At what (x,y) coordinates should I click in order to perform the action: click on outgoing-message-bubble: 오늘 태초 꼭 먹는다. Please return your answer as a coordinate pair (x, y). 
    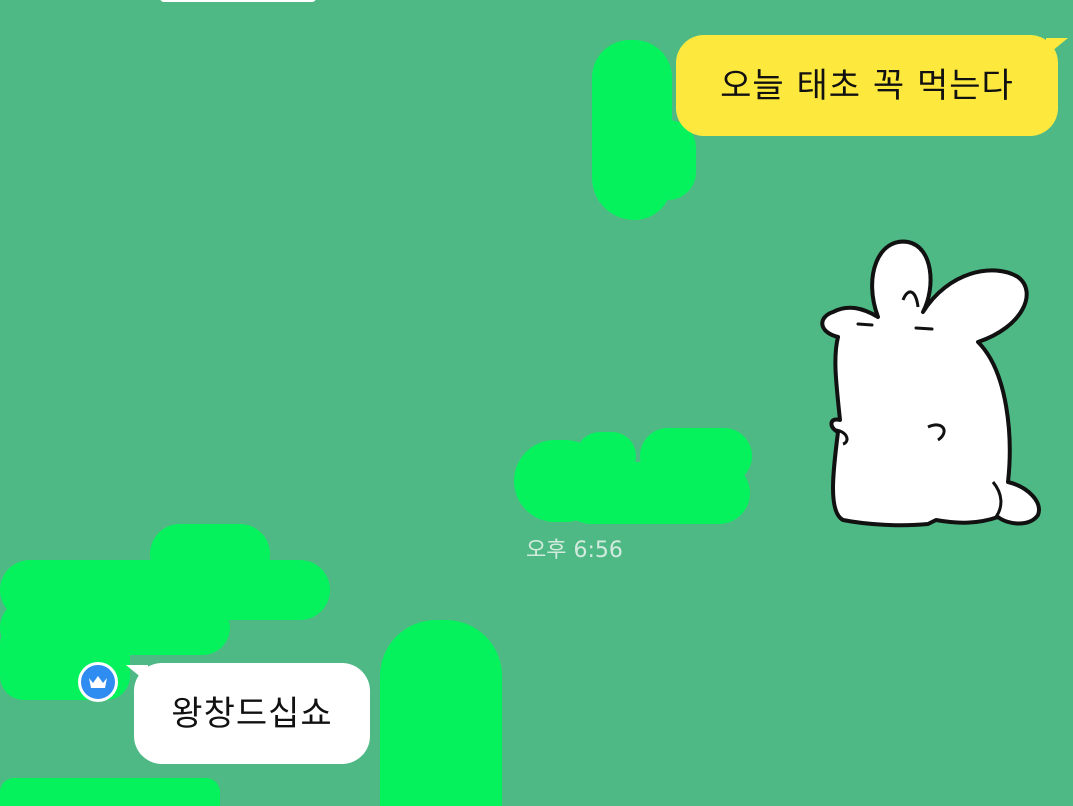
    Looking at the image, I should click on (867, 85).